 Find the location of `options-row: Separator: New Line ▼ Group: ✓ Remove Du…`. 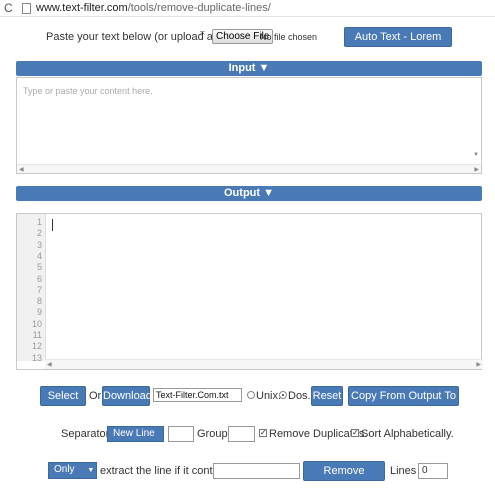

options-row: Separator: New Line ▼ Group: ✓ Remove Du… is located at coordinates (247, 438).